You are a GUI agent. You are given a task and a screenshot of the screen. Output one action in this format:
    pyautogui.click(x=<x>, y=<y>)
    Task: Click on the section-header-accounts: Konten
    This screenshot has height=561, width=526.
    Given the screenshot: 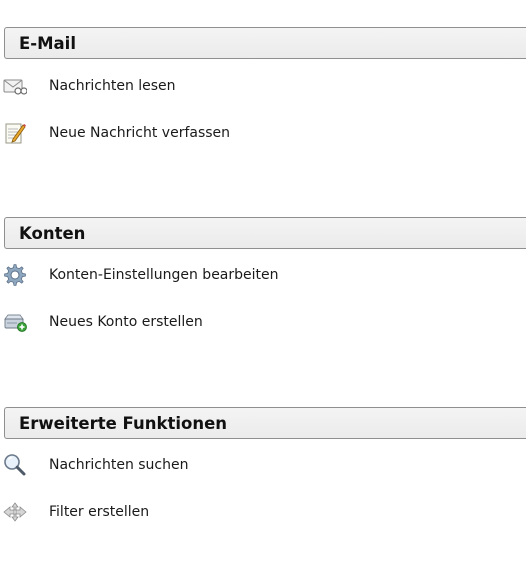 What is the action you would take?
    pyautogui.click(x=265, y=233)
    